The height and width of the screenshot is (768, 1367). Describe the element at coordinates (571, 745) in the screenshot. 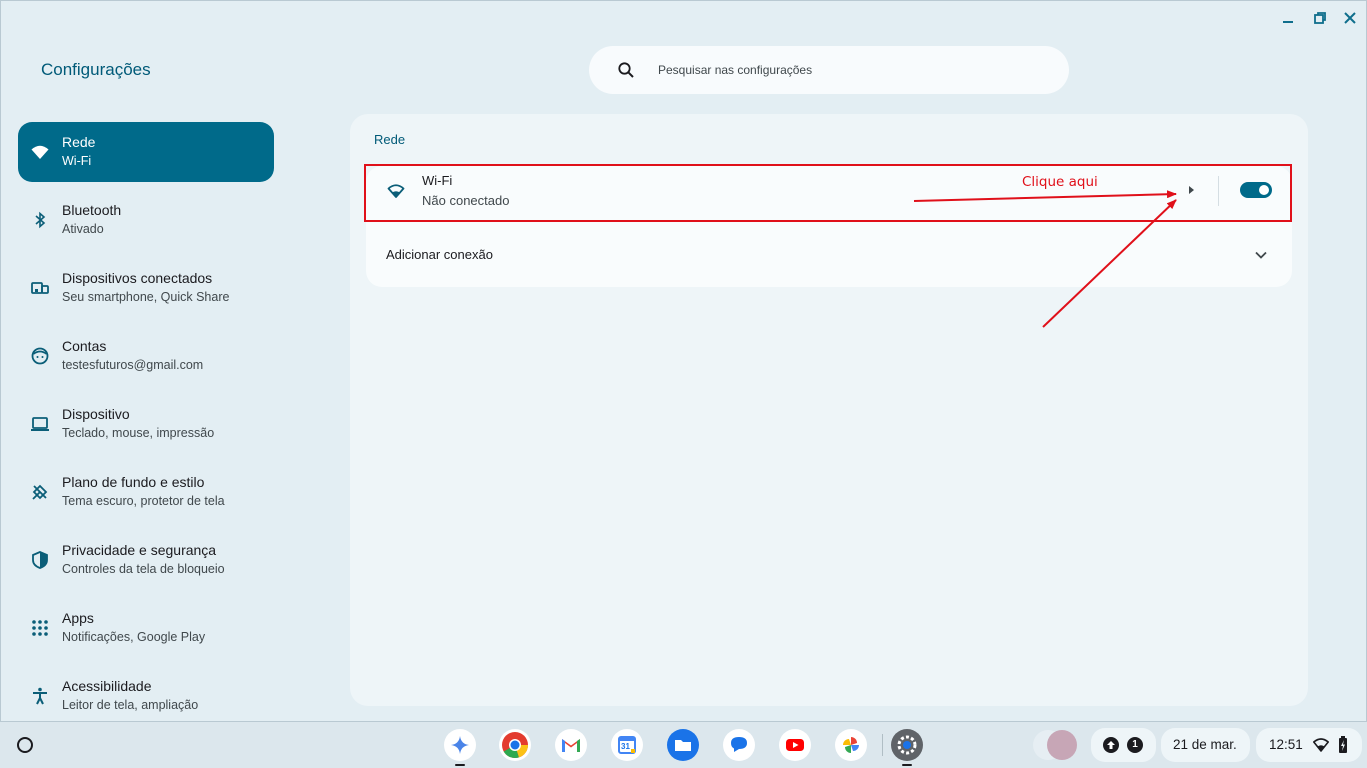

I see `gmail-icon` at that location.